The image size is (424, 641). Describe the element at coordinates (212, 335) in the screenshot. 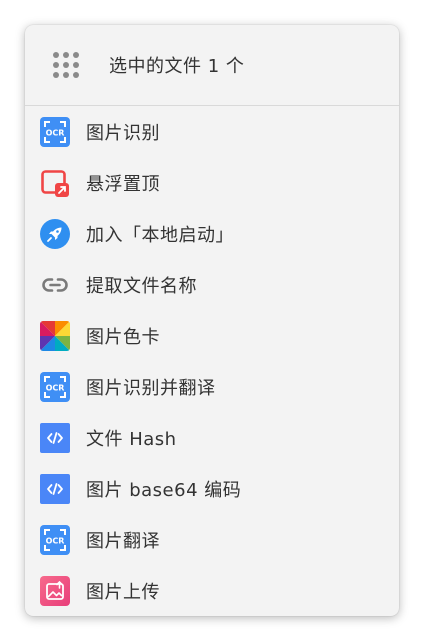

I see `menu-item-image-color-card: 图片色卡` at that location.